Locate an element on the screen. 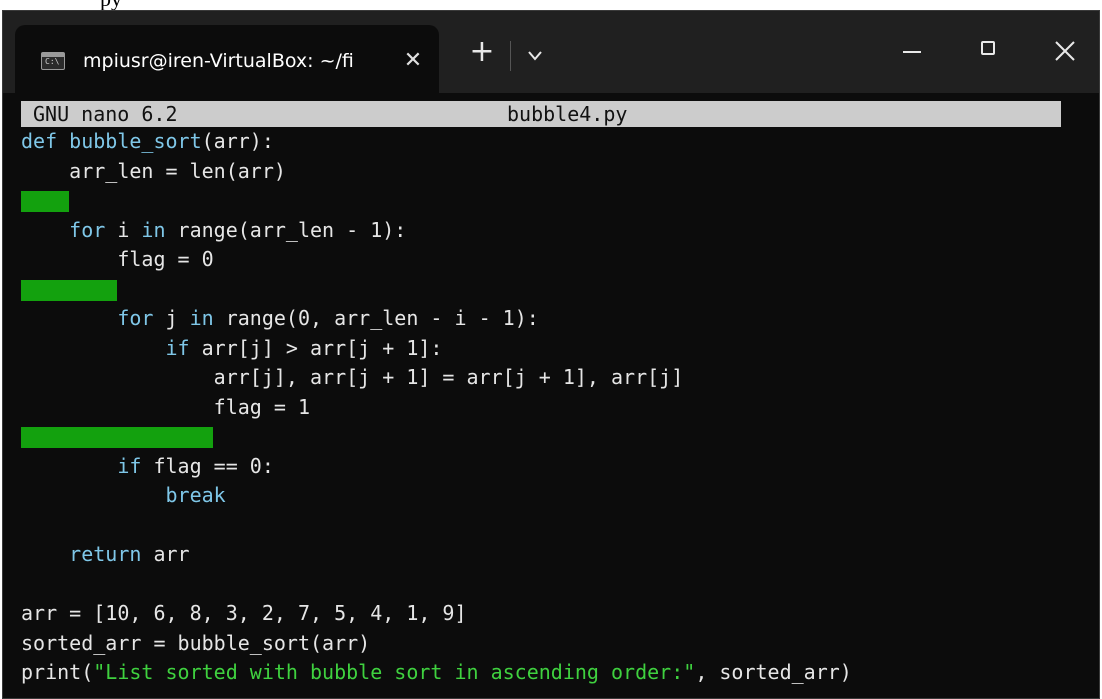  title-bar: C:\ mpiusr@iren-VirtualBox: ~/fi ✕ + is located at coordinates (551, 52).